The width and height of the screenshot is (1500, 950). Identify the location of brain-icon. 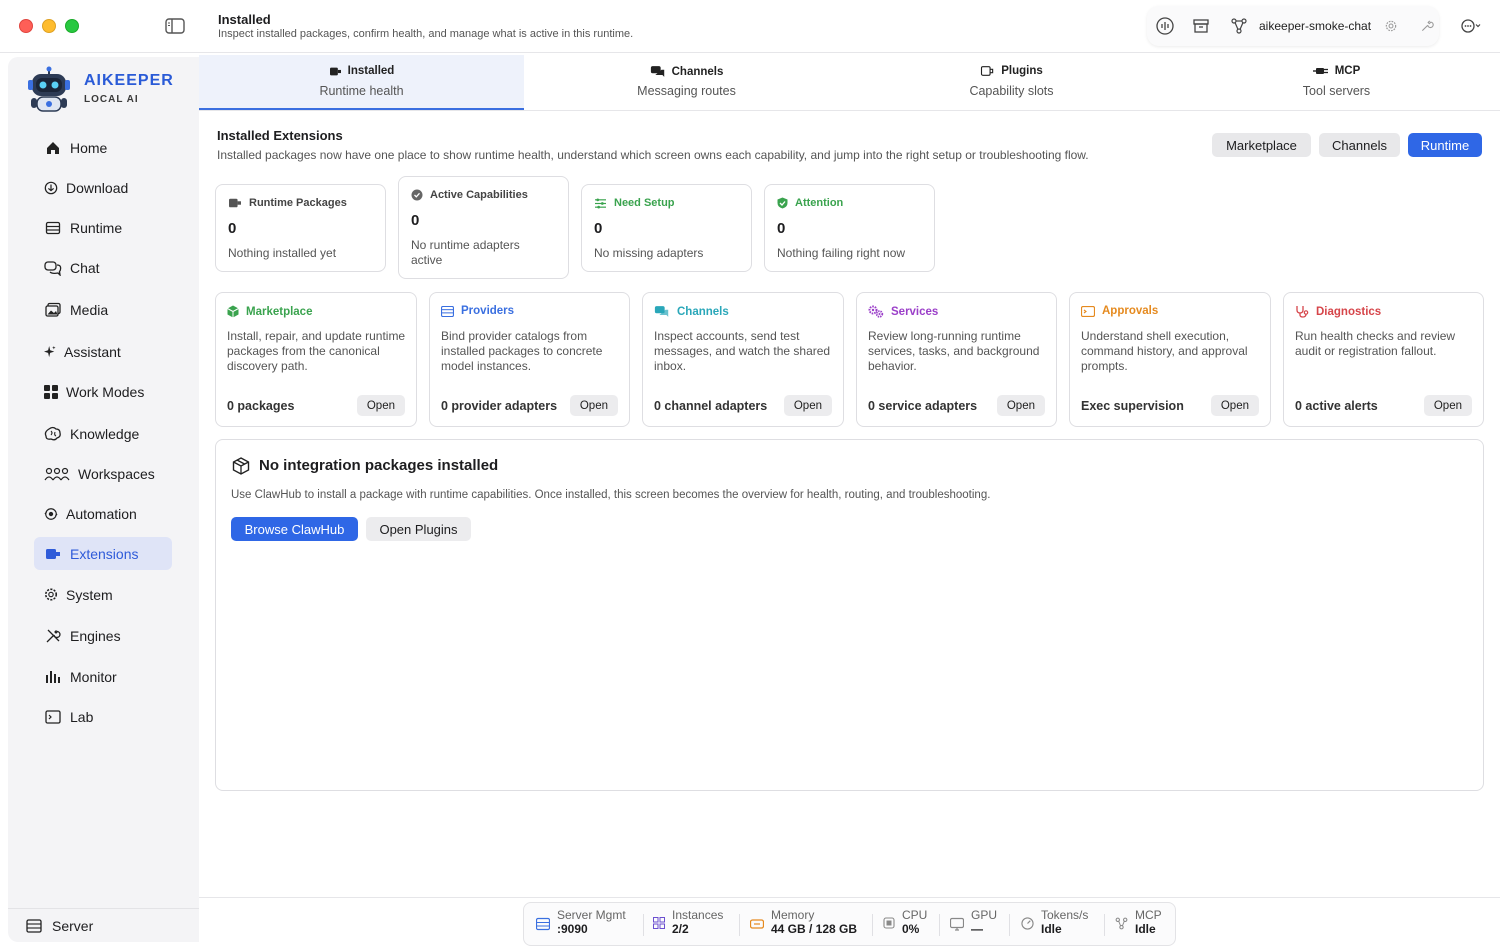
(52, 433).